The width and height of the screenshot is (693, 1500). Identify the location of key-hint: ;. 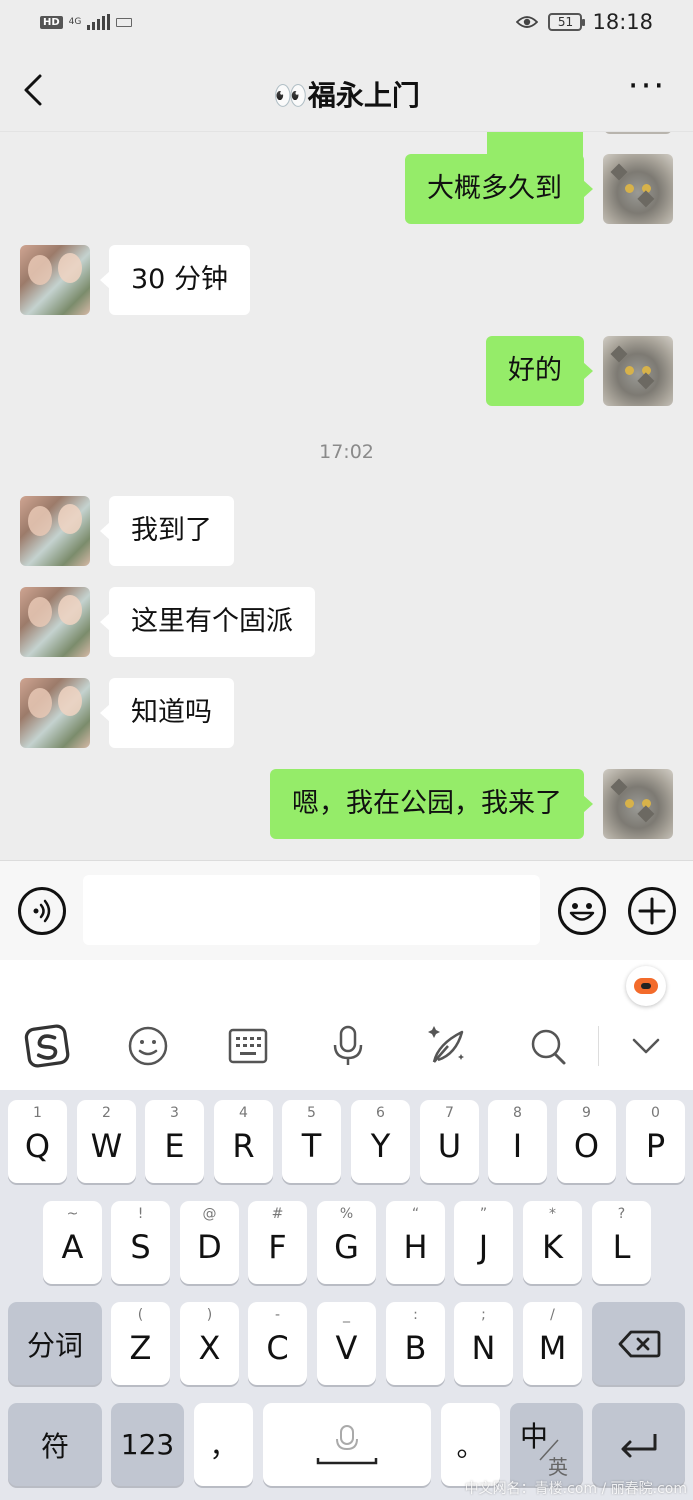
(483, 1315).